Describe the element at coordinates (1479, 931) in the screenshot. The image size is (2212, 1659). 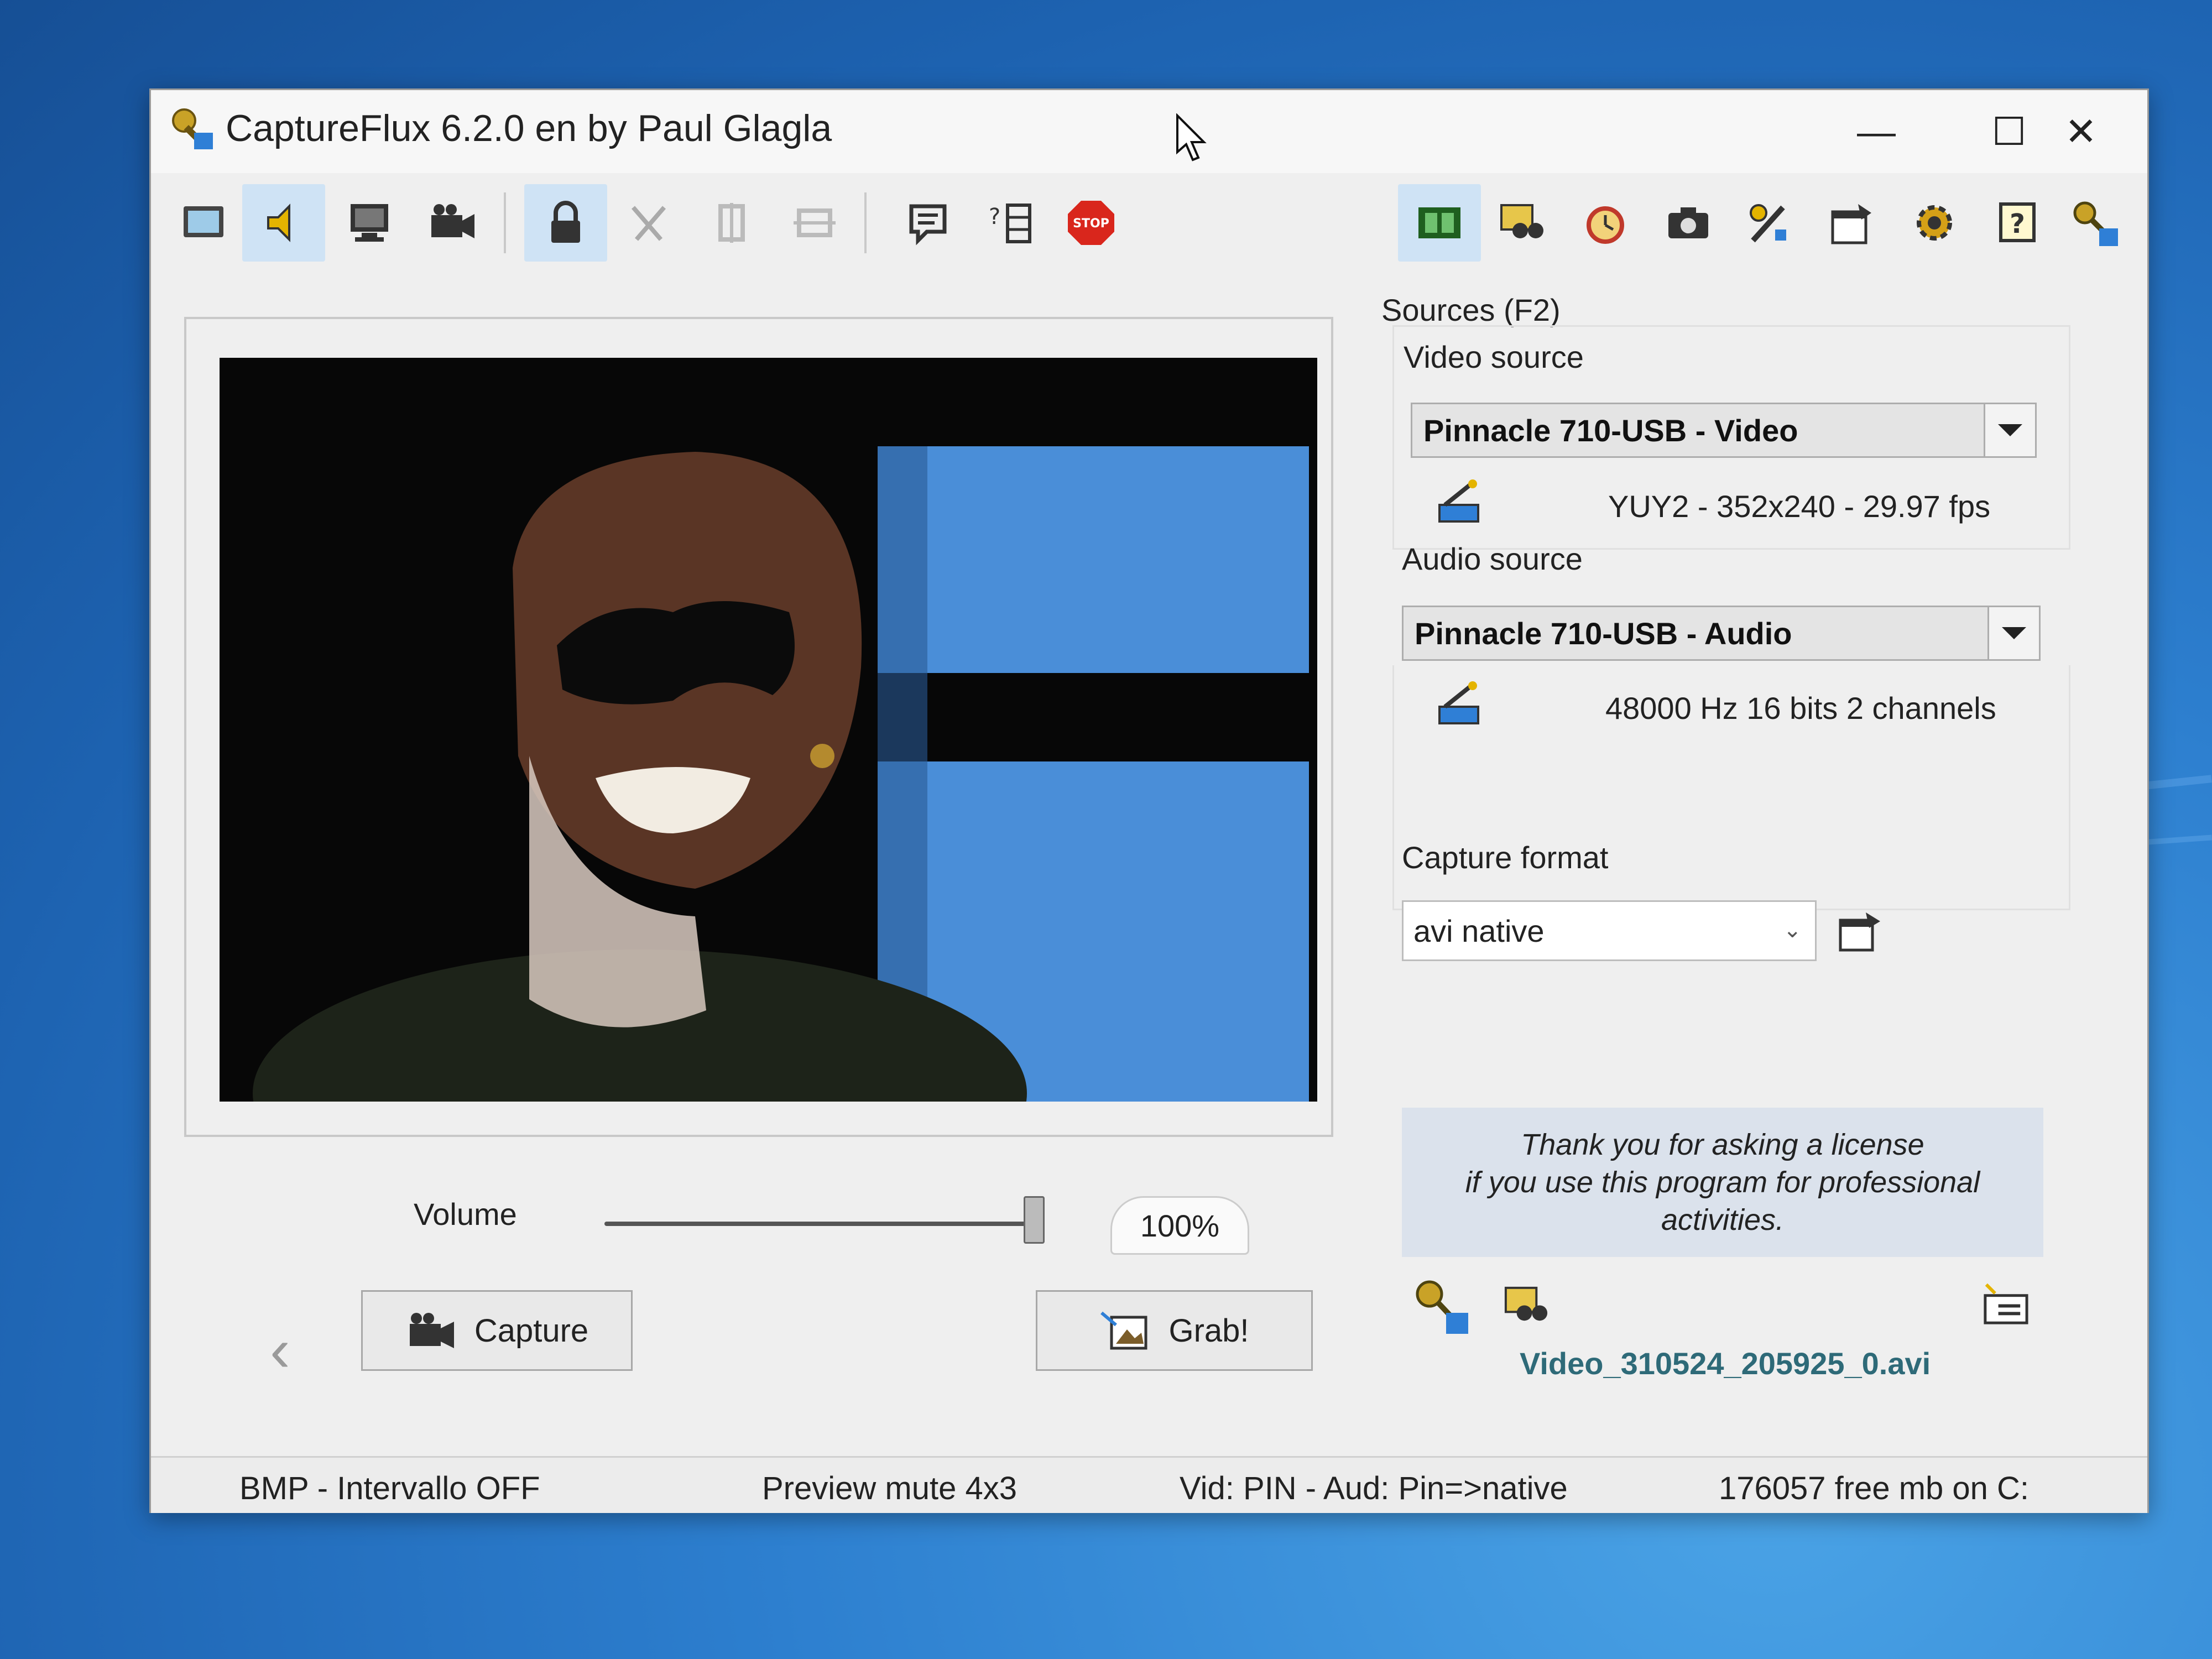
I see `capture-format-value: avi native` at that location.